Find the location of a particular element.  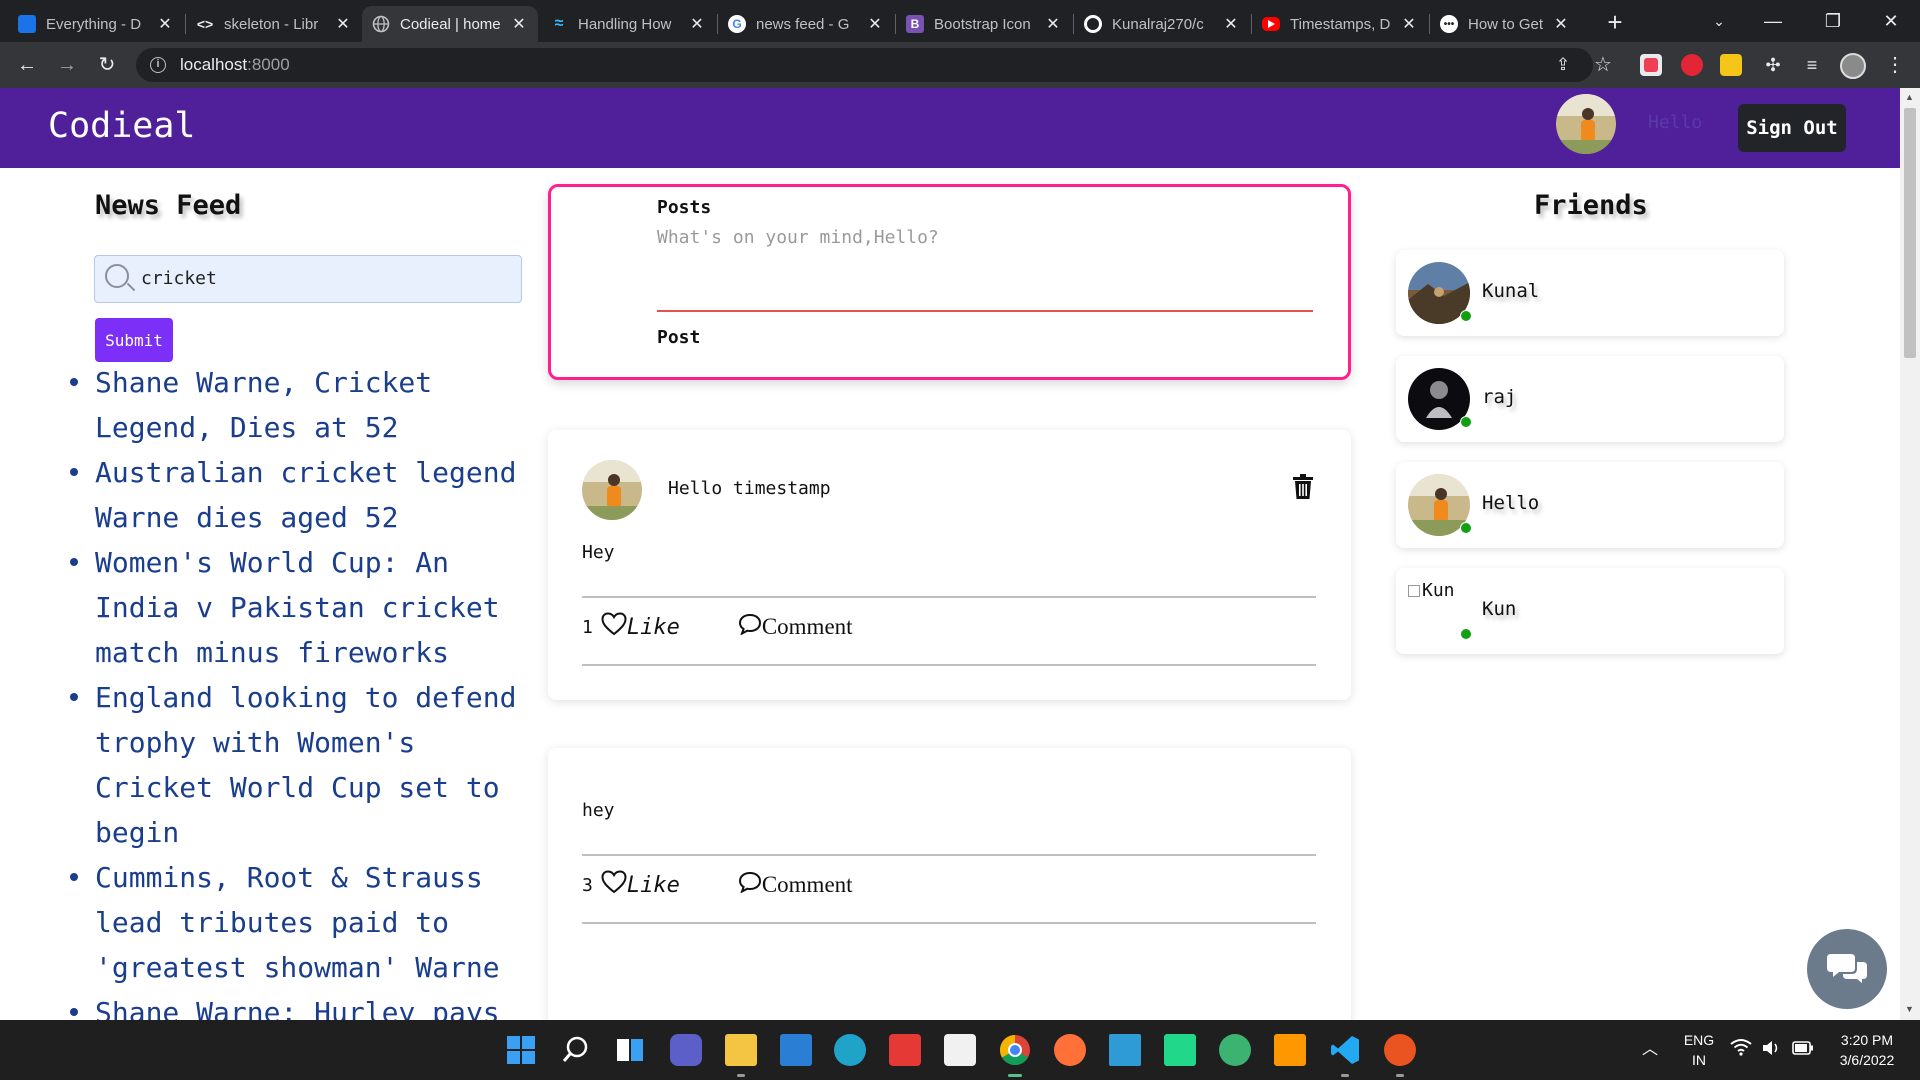

tab-timestamps: Timestamps, D ✕ is located at coordinates (1340, 24).